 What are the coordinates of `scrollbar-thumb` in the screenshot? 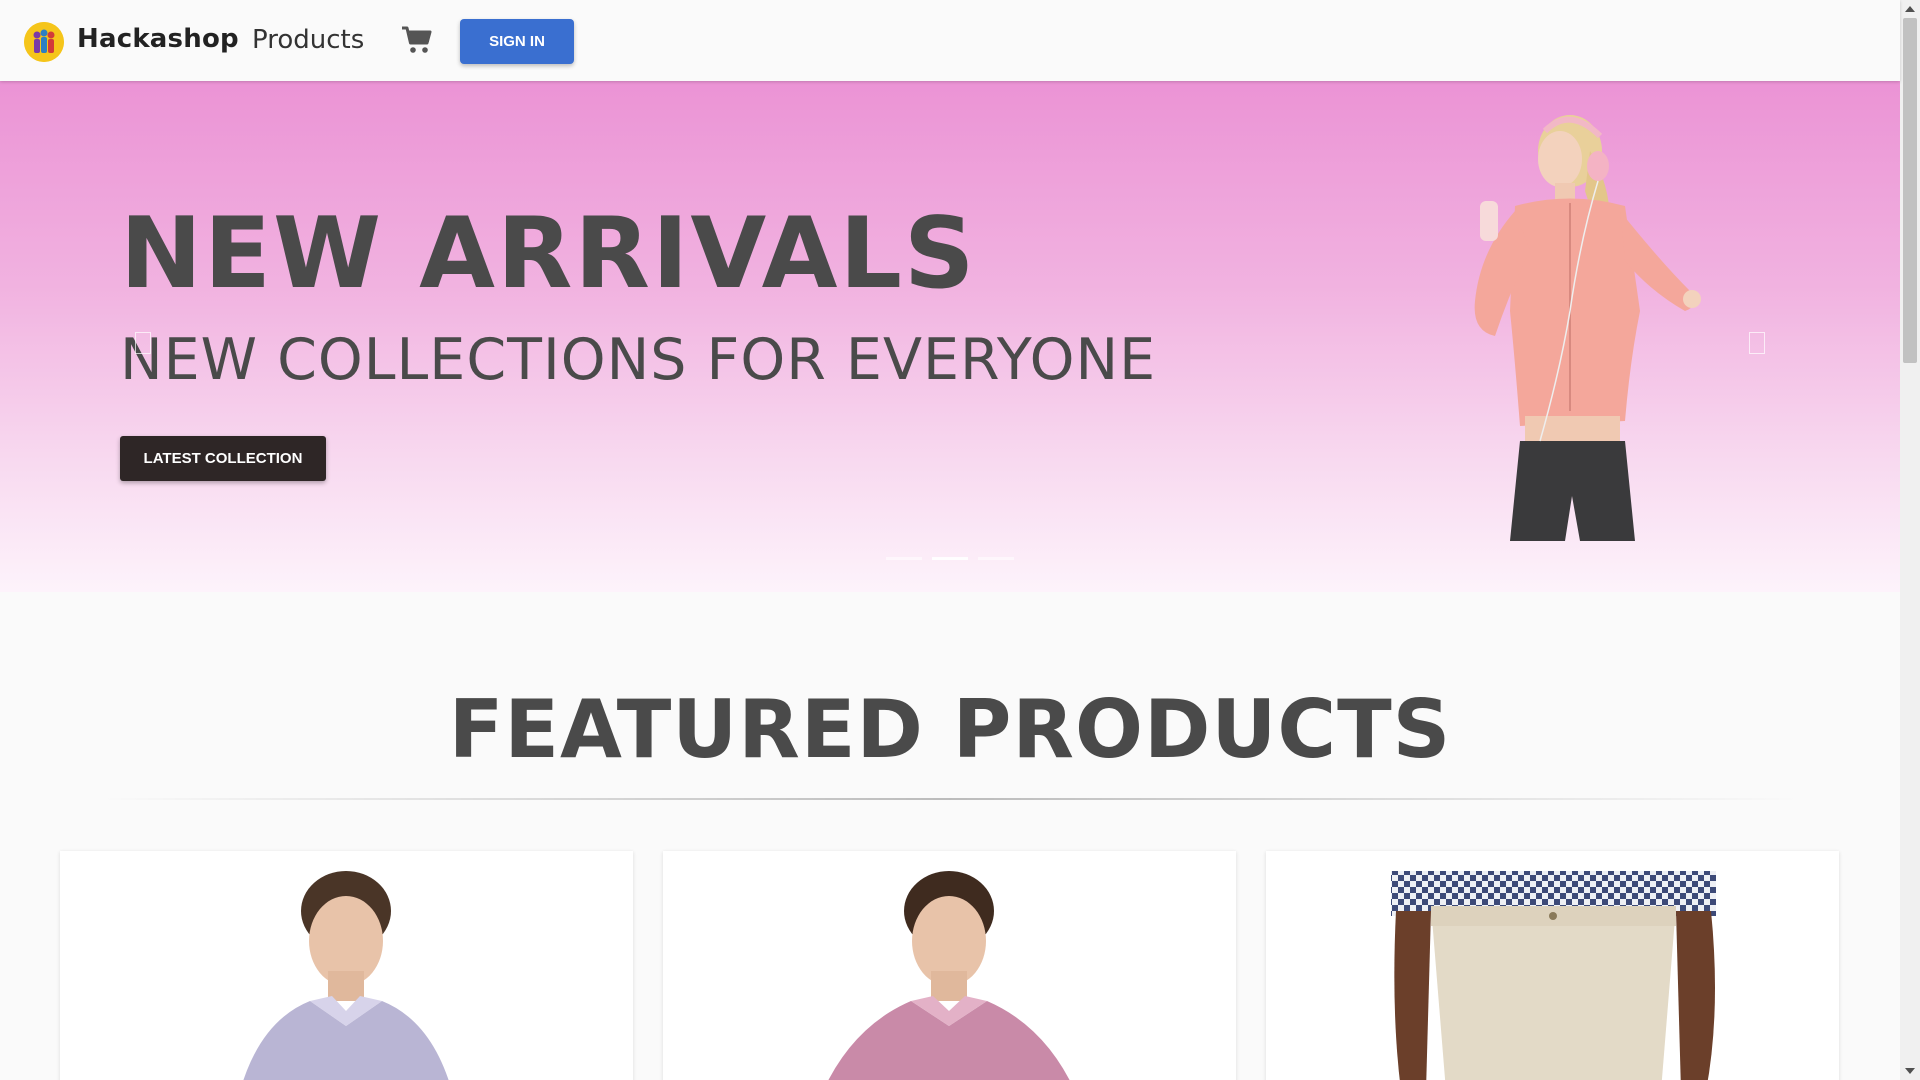 It's located at (1910, 190).